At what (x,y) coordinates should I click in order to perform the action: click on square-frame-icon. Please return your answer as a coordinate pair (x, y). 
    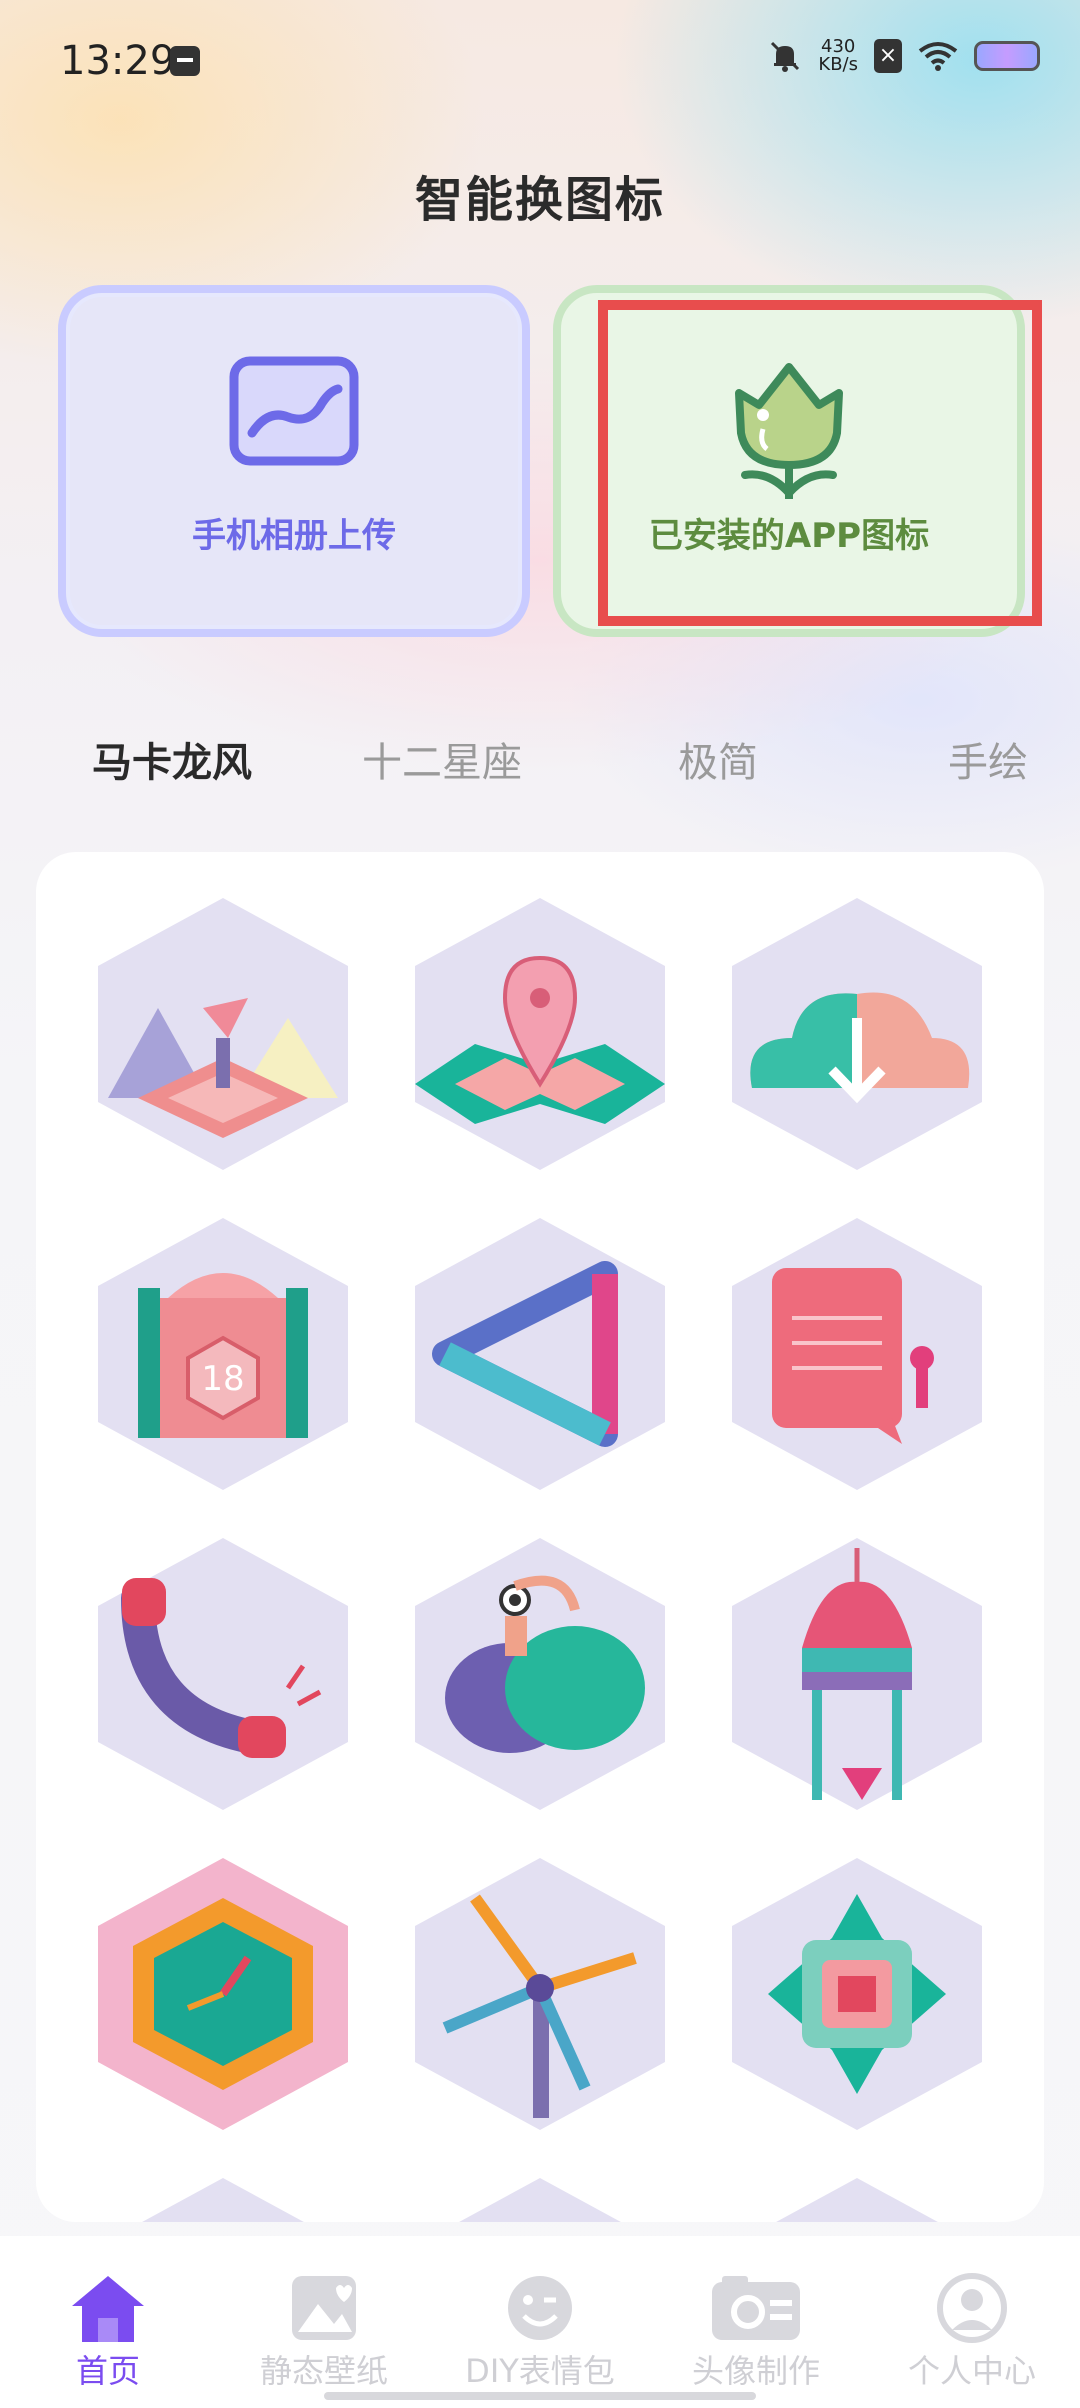
    Looking at the image, I should click on (857, 1994).